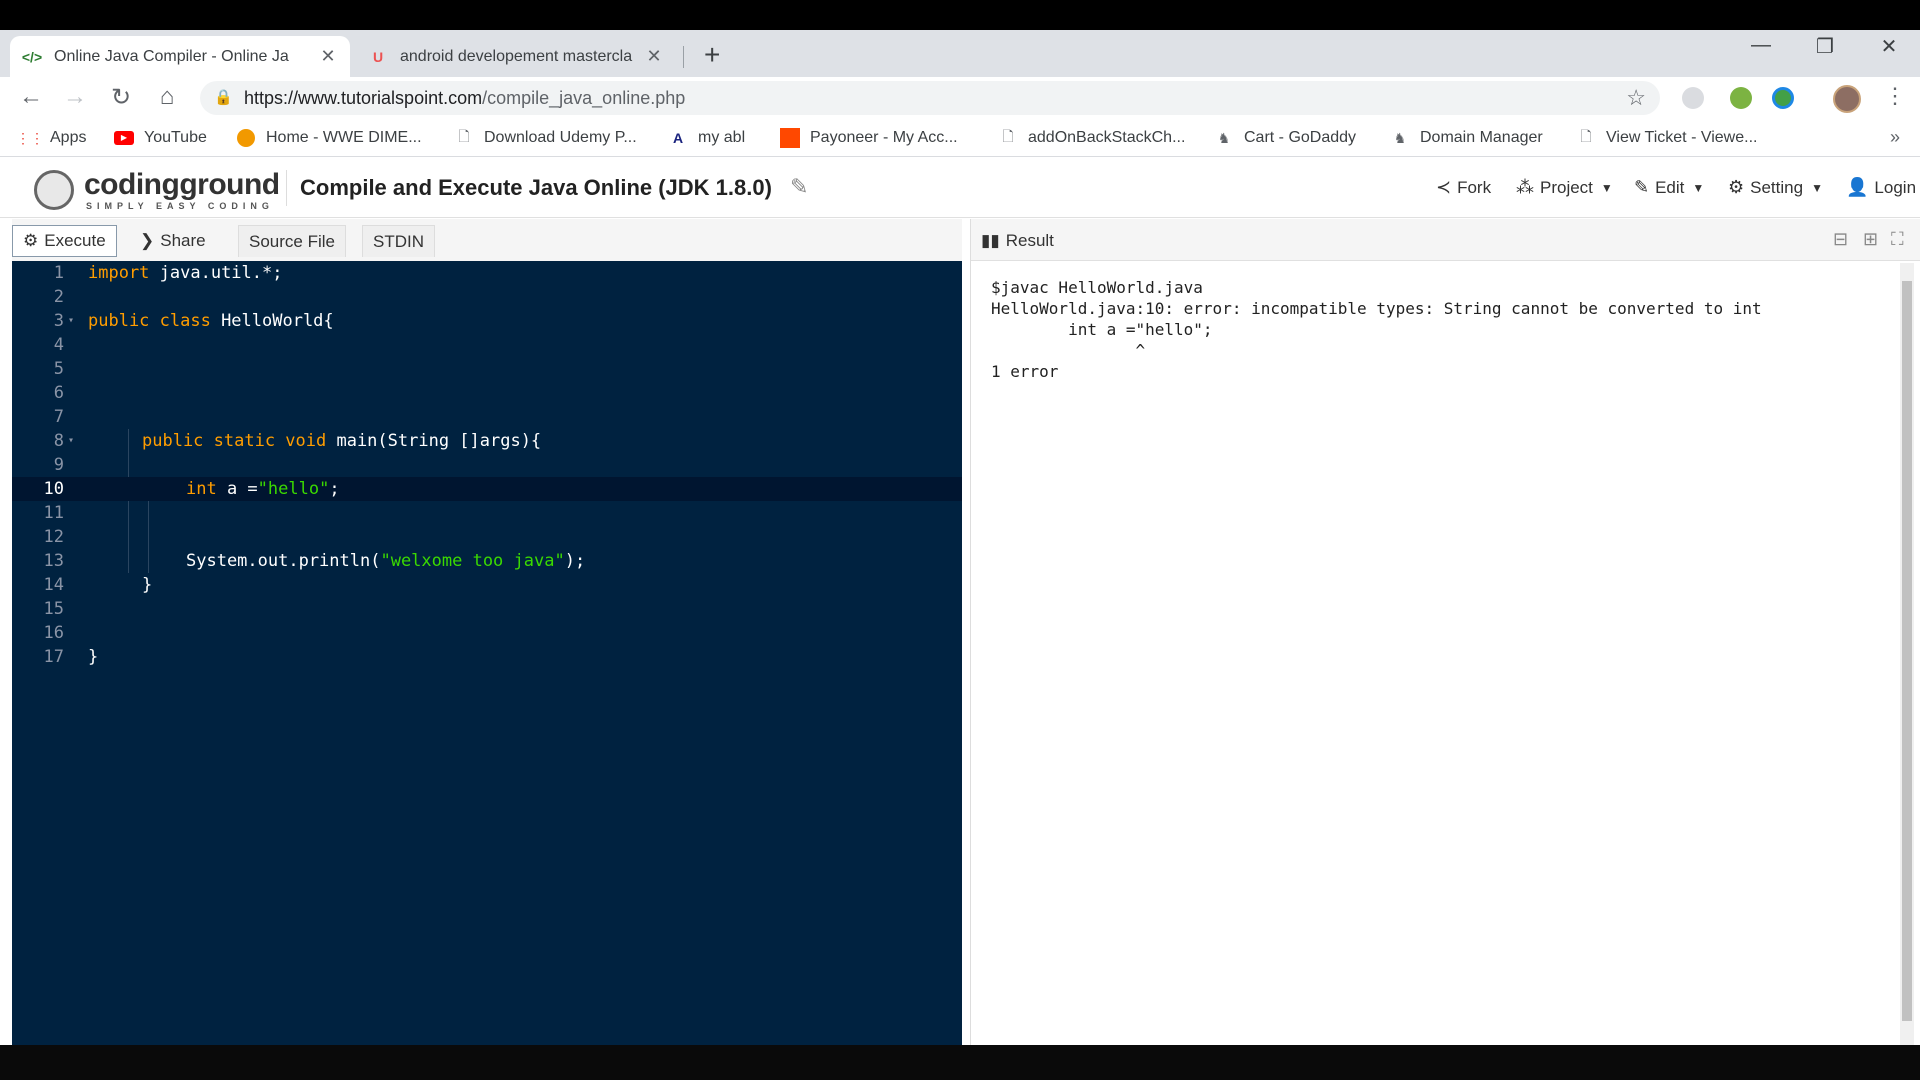 This screenshot has width=1920, height=1080. What do you see at coordinates (398, 241) in the screenshot?
I see `tab-stdin: STDIN` at bounding box center [398, 241].